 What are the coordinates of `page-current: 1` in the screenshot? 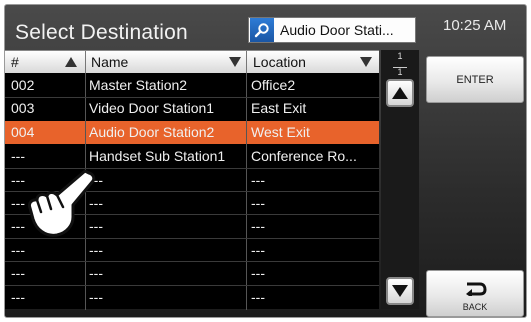 It's located at (400, 56).